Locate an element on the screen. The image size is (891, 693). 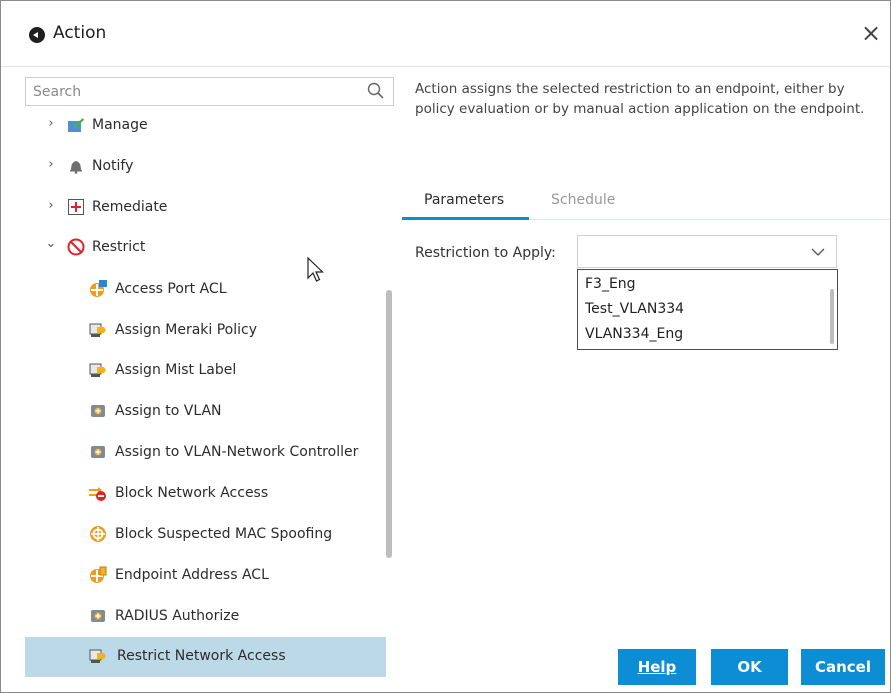
tree-item-block-network-access: Block Network Access is located at coordinates (205, 494).